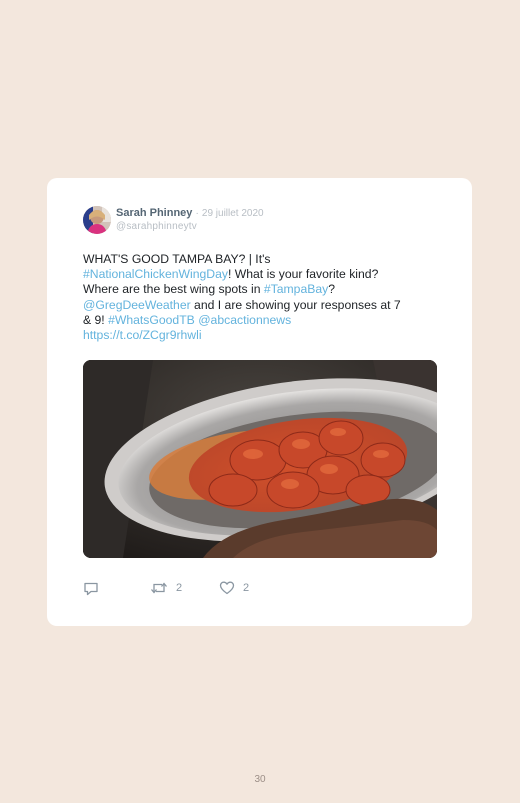 The height and width of the screenshot is (803, 520). I want to click on retweet-icon, so click(159, 588).